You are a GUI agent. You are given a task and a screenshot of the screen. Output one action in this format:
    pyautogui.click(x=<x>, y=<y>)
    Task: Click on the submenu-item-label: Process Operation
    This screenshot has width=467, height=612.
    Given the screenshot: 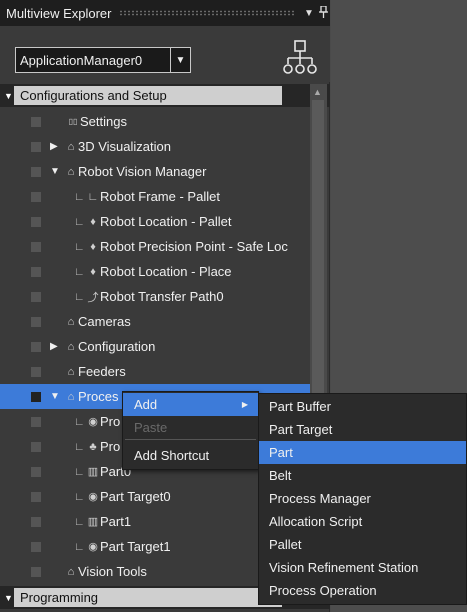 What is the action you would take?
    pyautogui.click(x=323, y=590)
    